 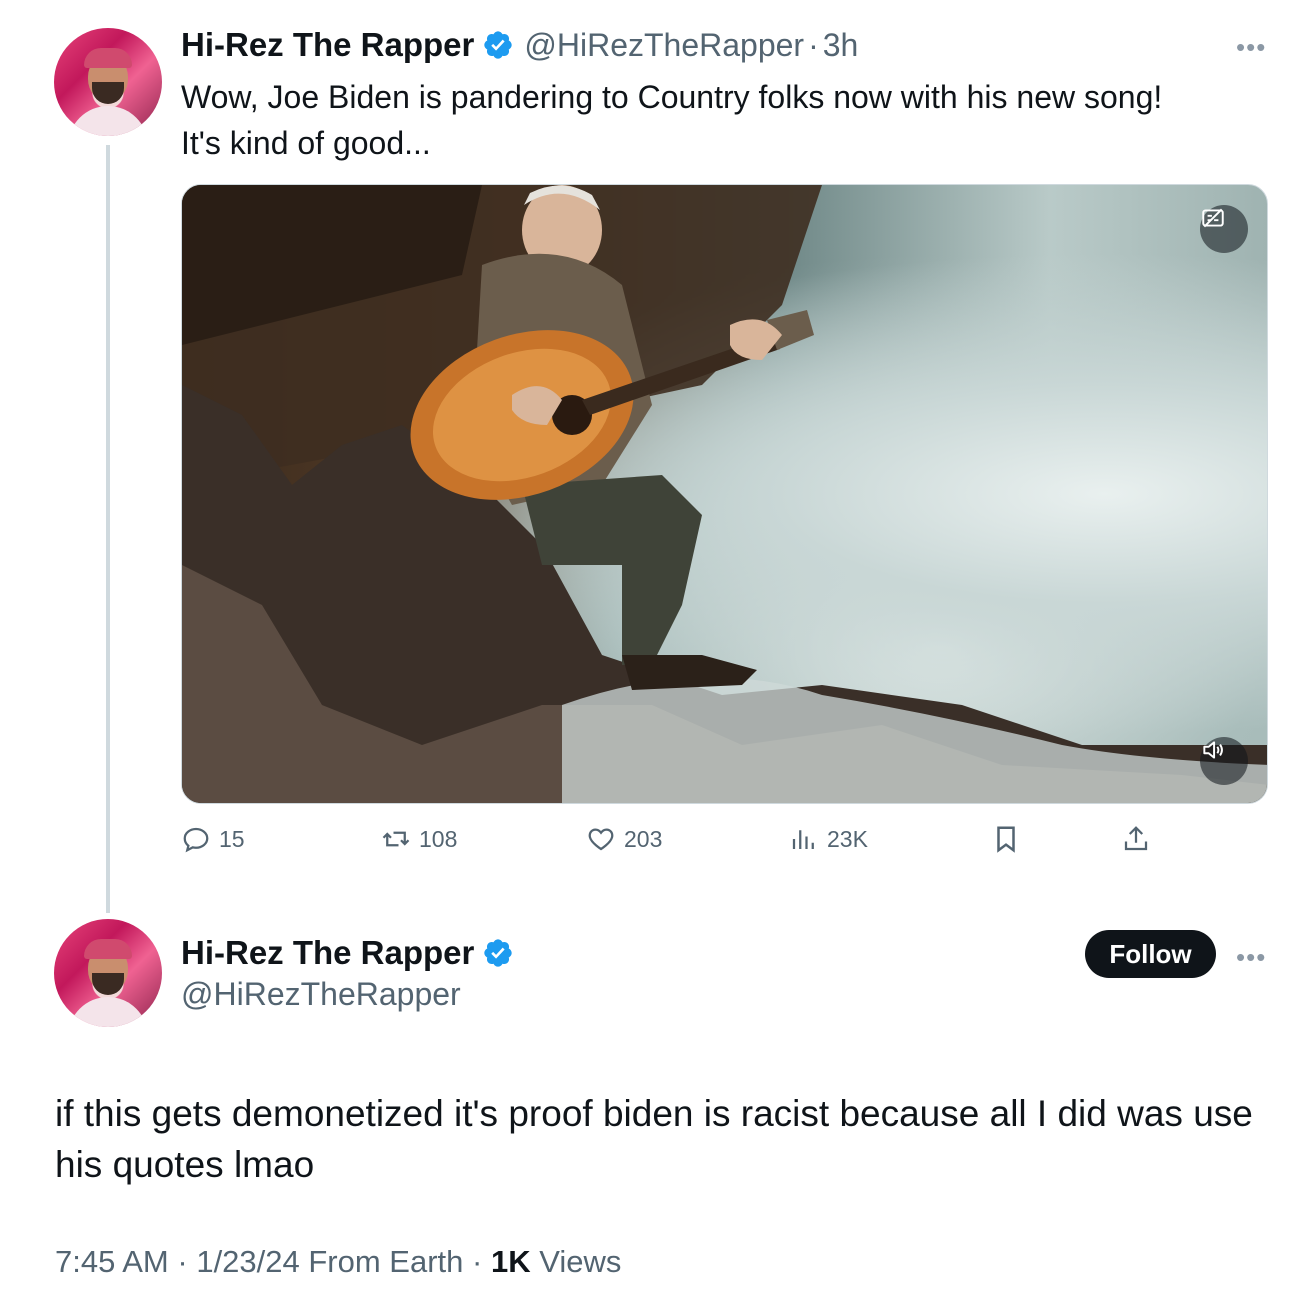 I want to click on reply-author-handle: @HiRezTheRapper, so click(x=321, y=994).